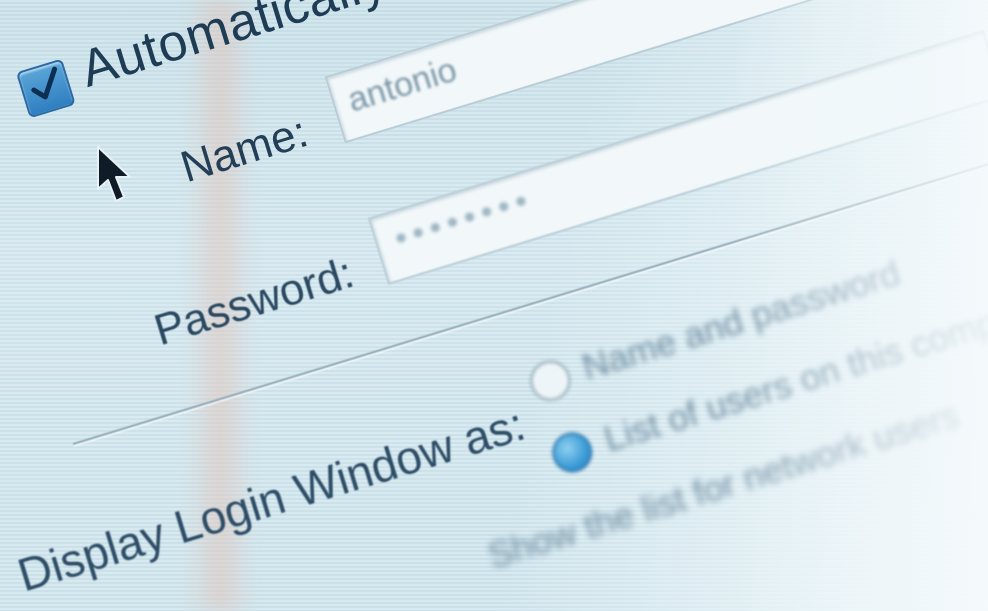  I want to click on name-field-value: antonio, so click(402, 85).